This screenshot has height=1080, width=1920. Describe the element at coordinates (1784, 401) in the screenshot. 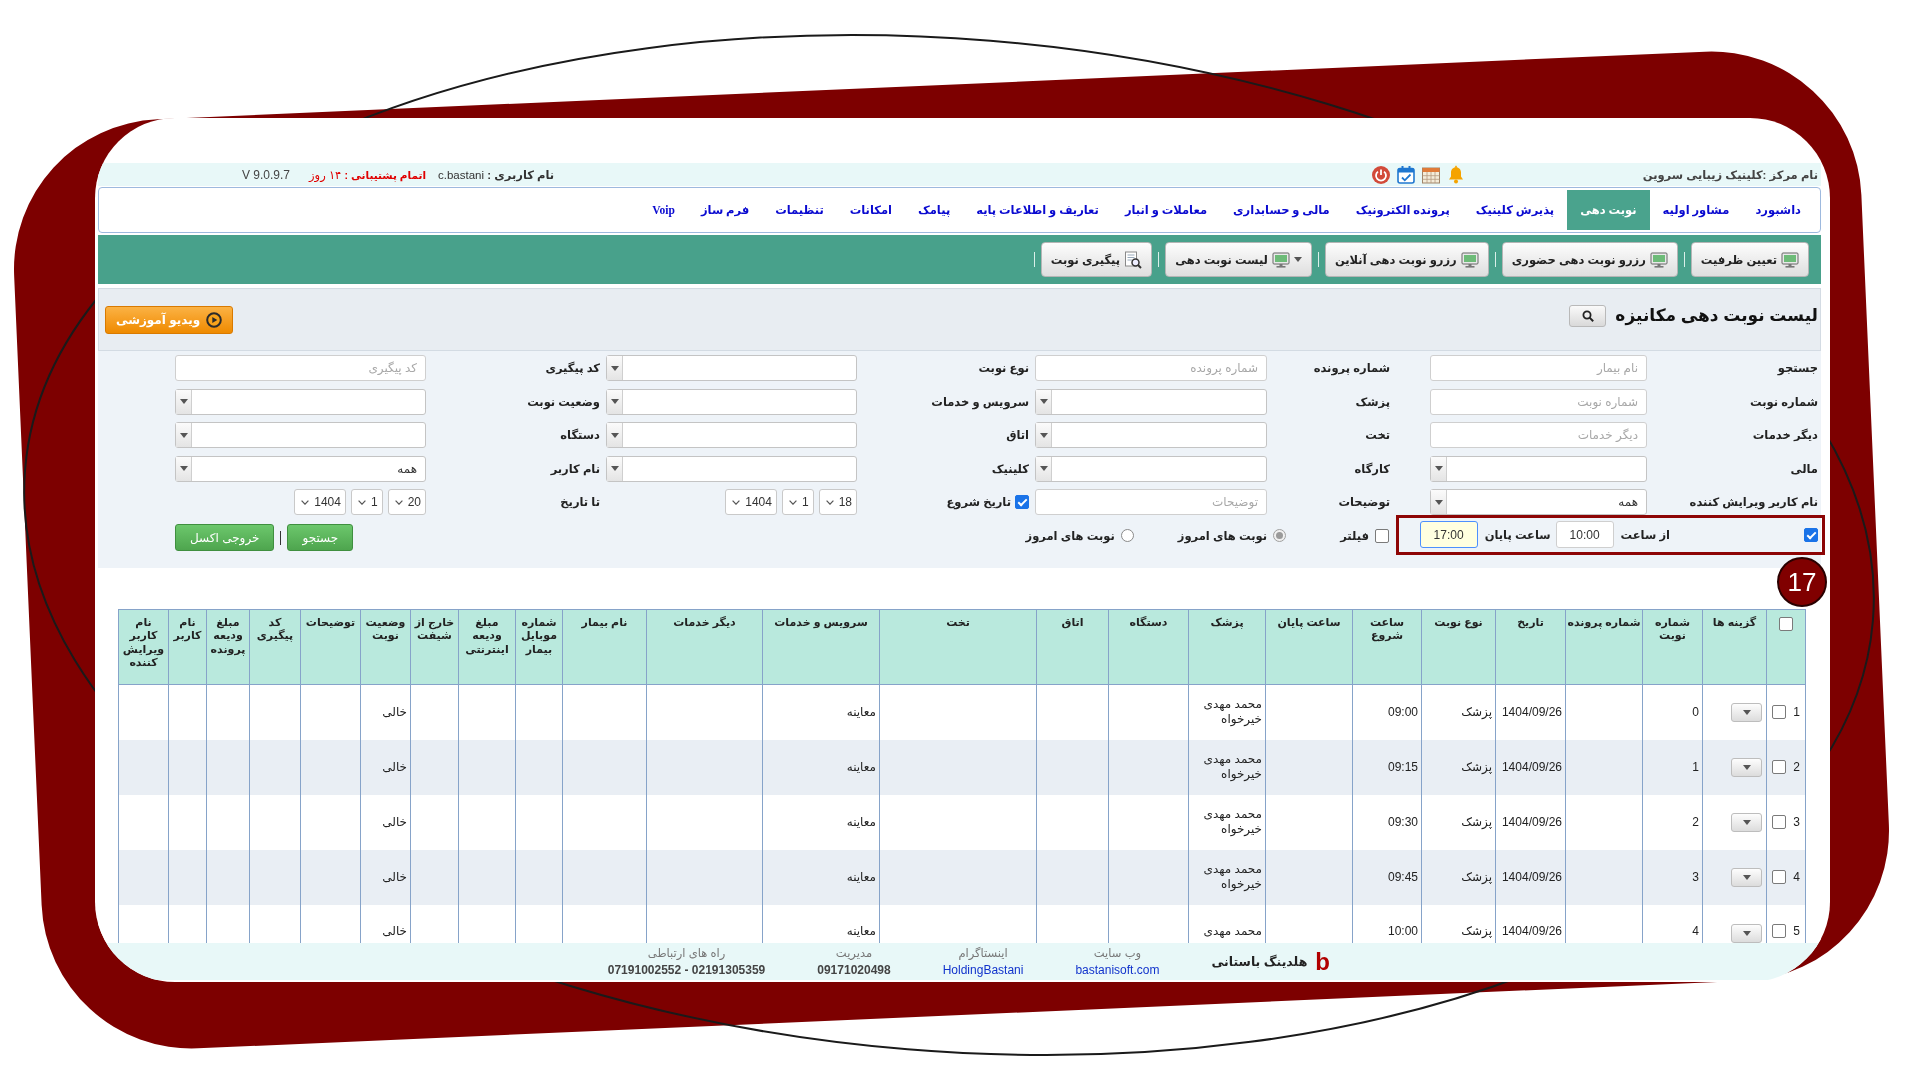

I see `field-label: شماره نوبت` at that location.